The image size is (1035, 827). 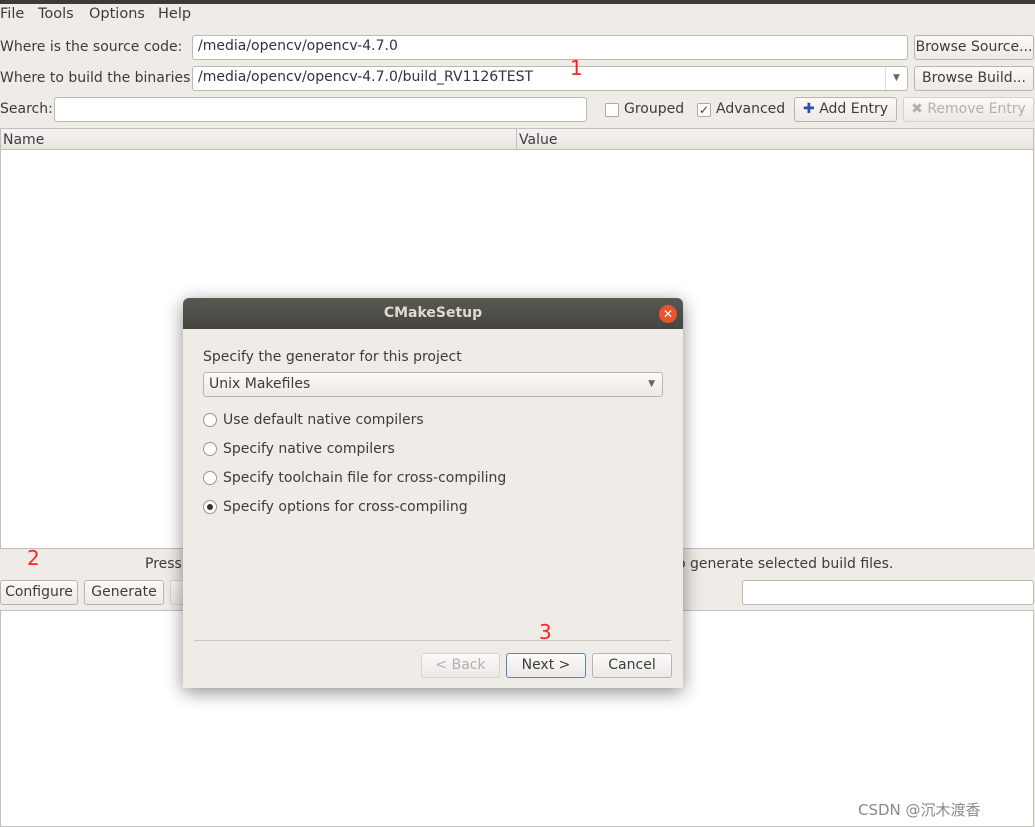 What do you see at coordinates (26, 109) in the screenshot?
I see `search-label: Search:` at bounding box center [26, 109].